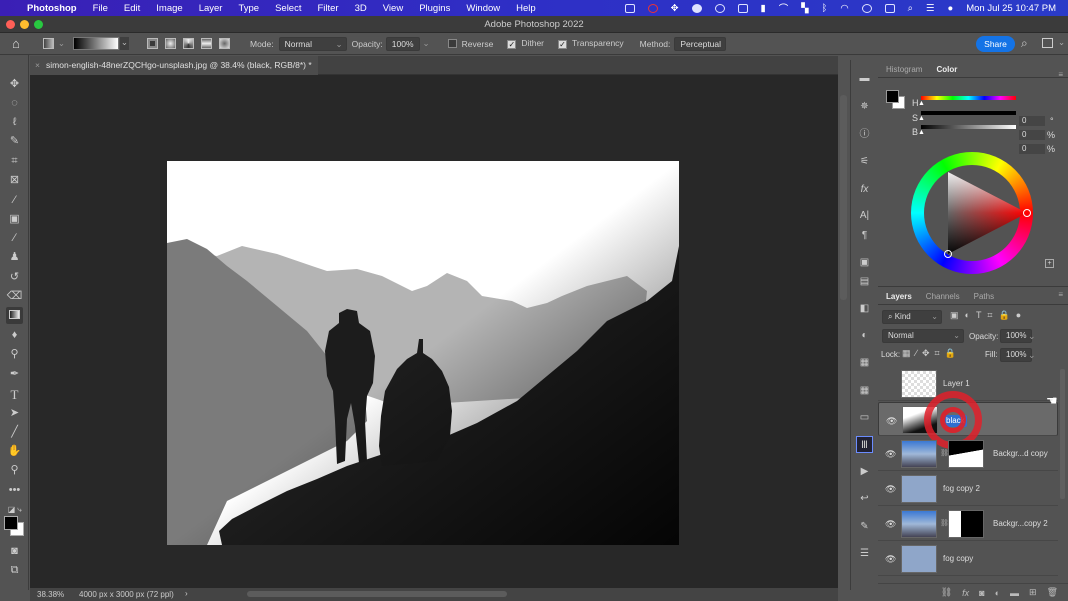  Describe the element at coordinates (1020, 523) in the screenshot. I see `layer-name: Backgr...copy 2` at that location.